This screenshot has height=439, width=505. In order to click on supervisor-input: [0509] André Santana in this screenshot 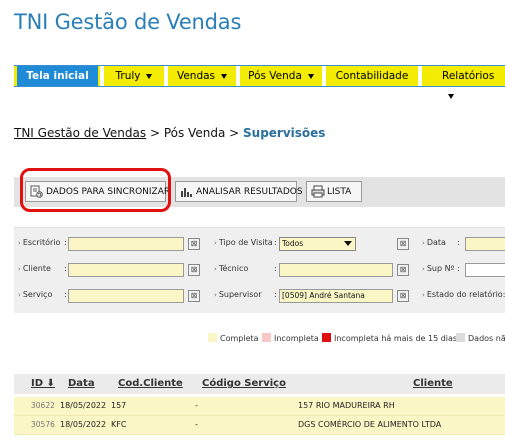, I will do `click(336, 296)`.